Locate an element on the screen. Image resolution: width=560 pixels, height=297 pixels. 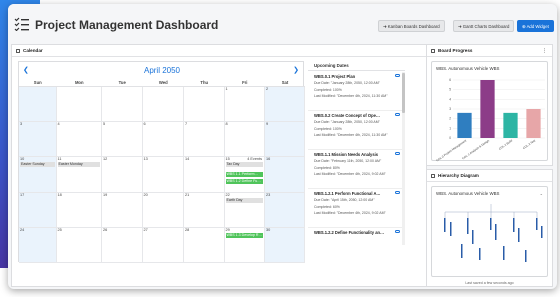
more-events-link: 4 Events is located at coordinates (254, 159).